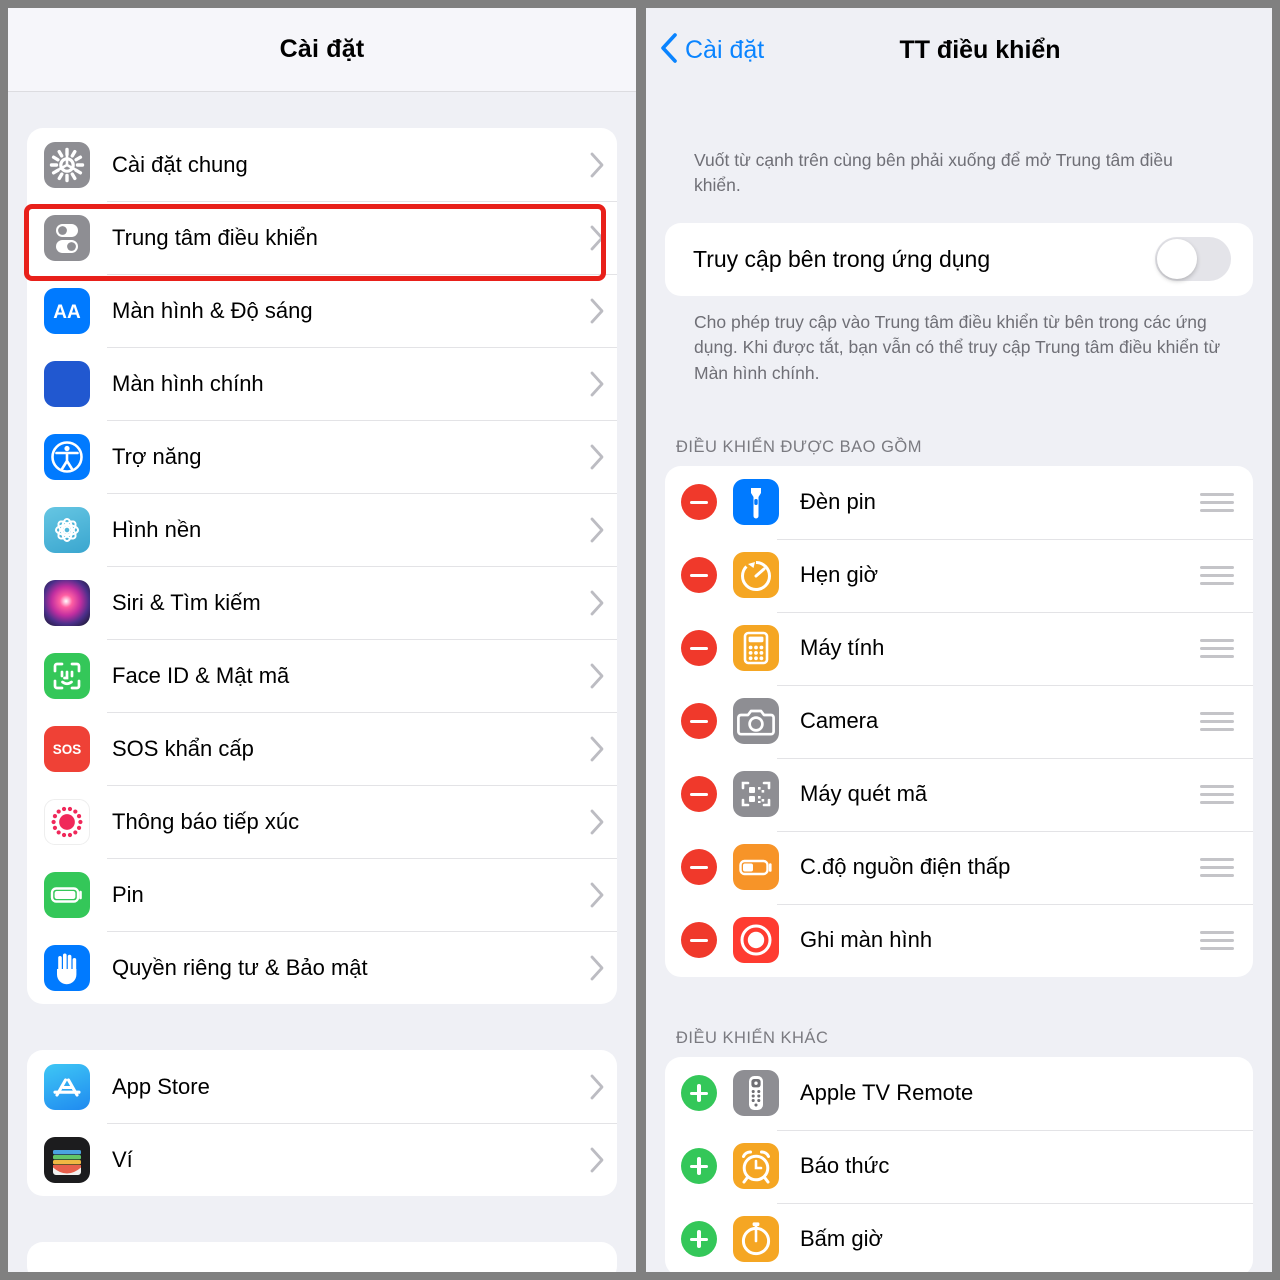 This screenshot has width=1280, height=1280. I want to click on control-row: Đèn pin, so click(959, 502).